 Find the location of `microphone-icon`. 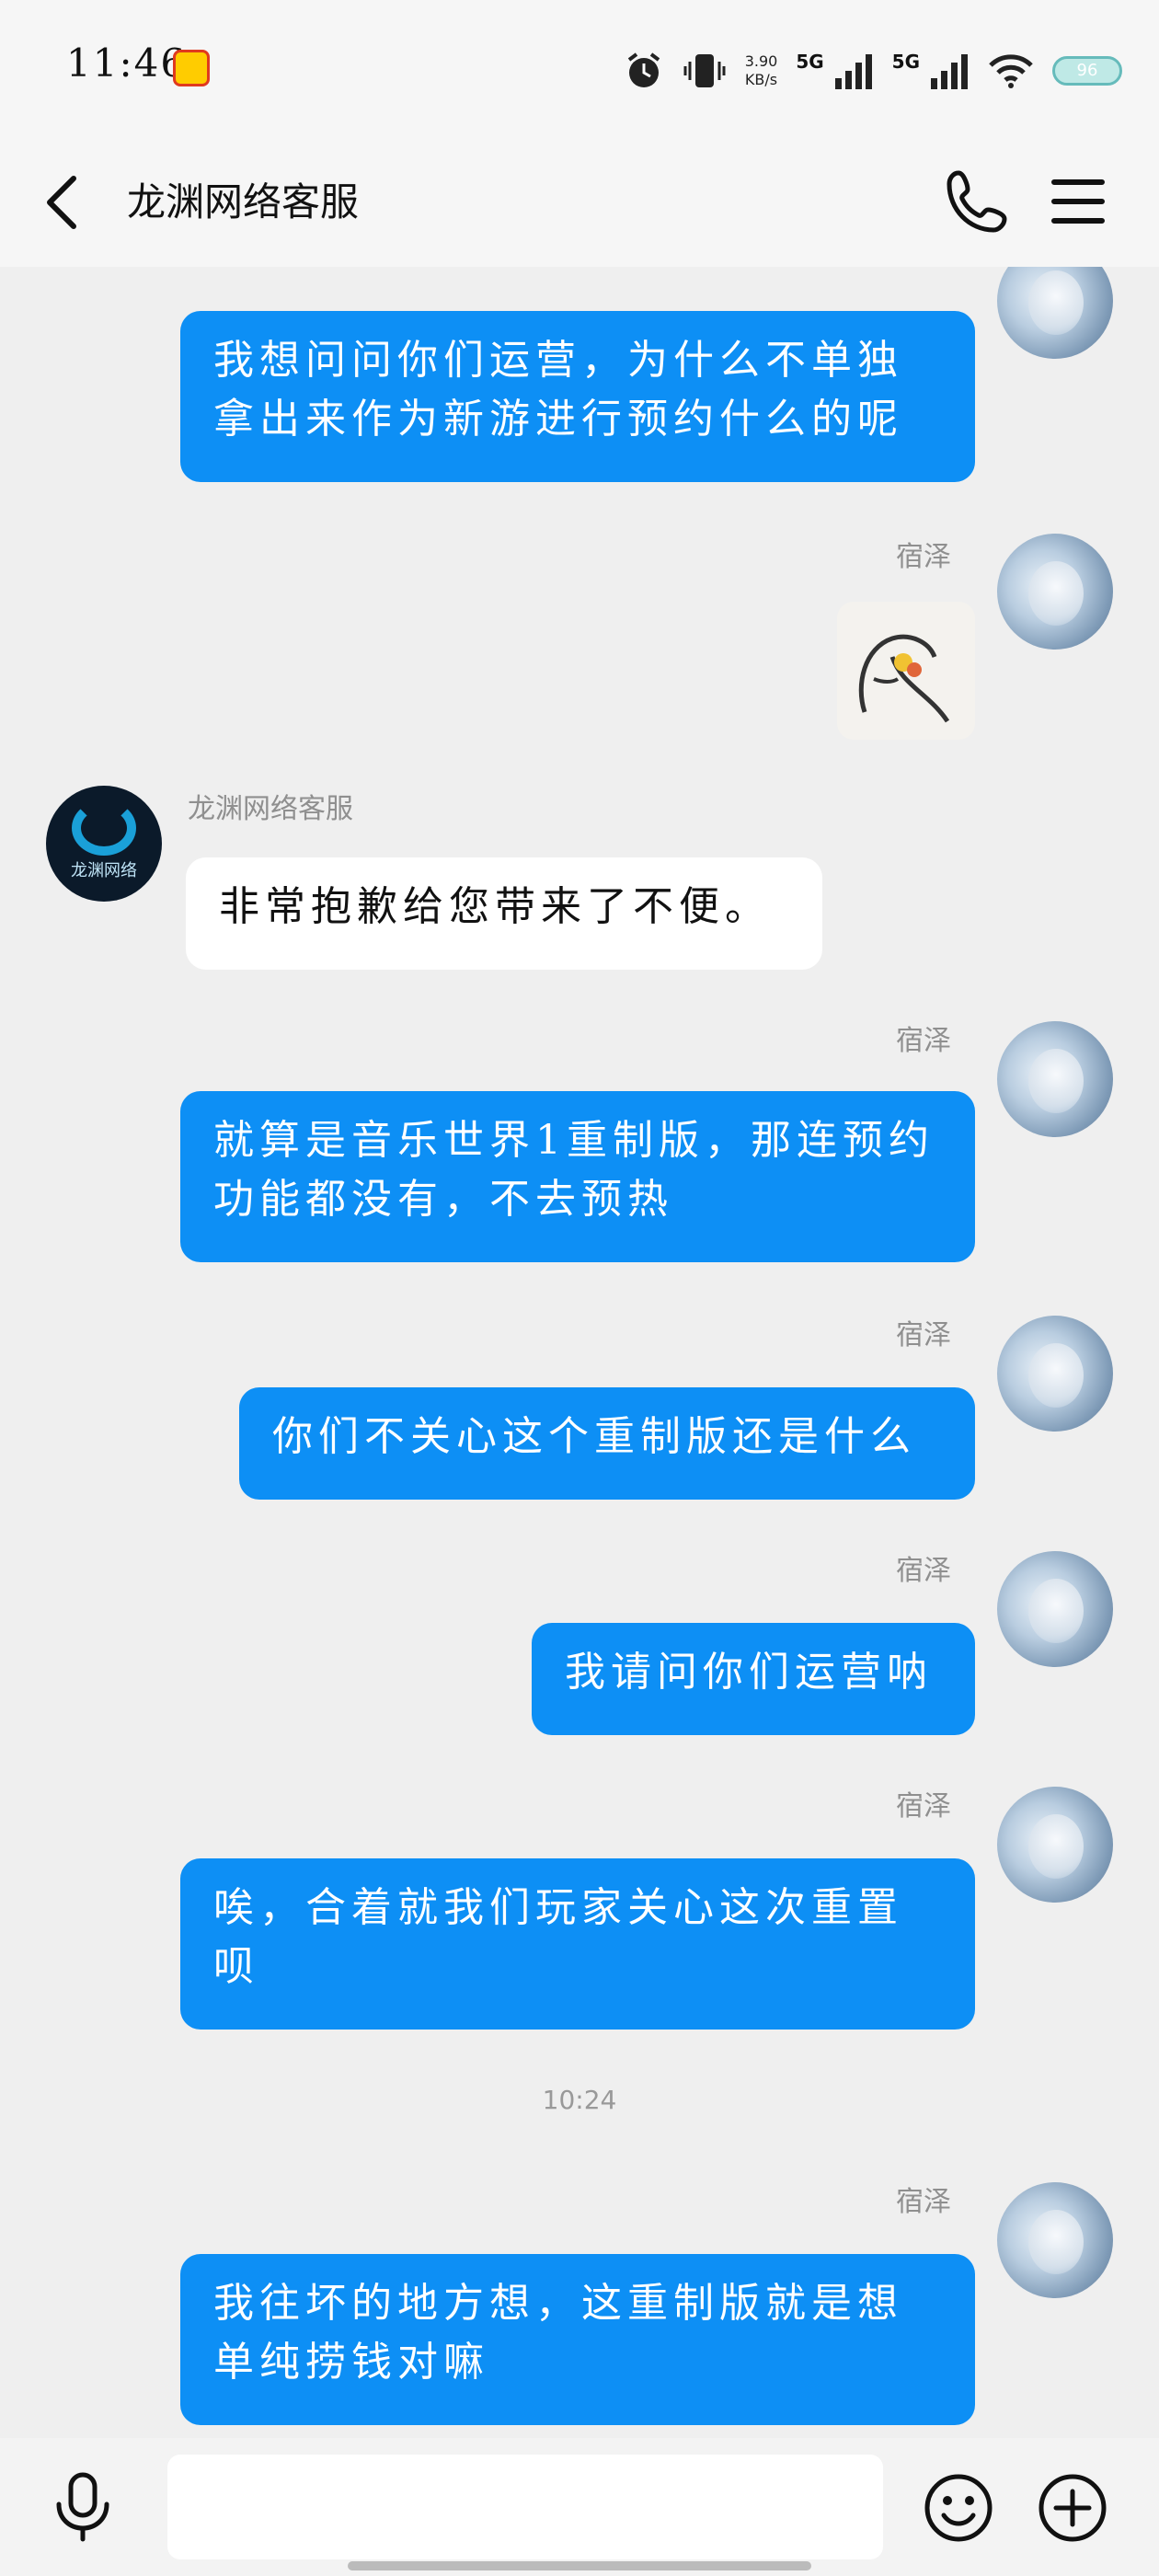

microphone-icon is located at coordinates (83, 2506).